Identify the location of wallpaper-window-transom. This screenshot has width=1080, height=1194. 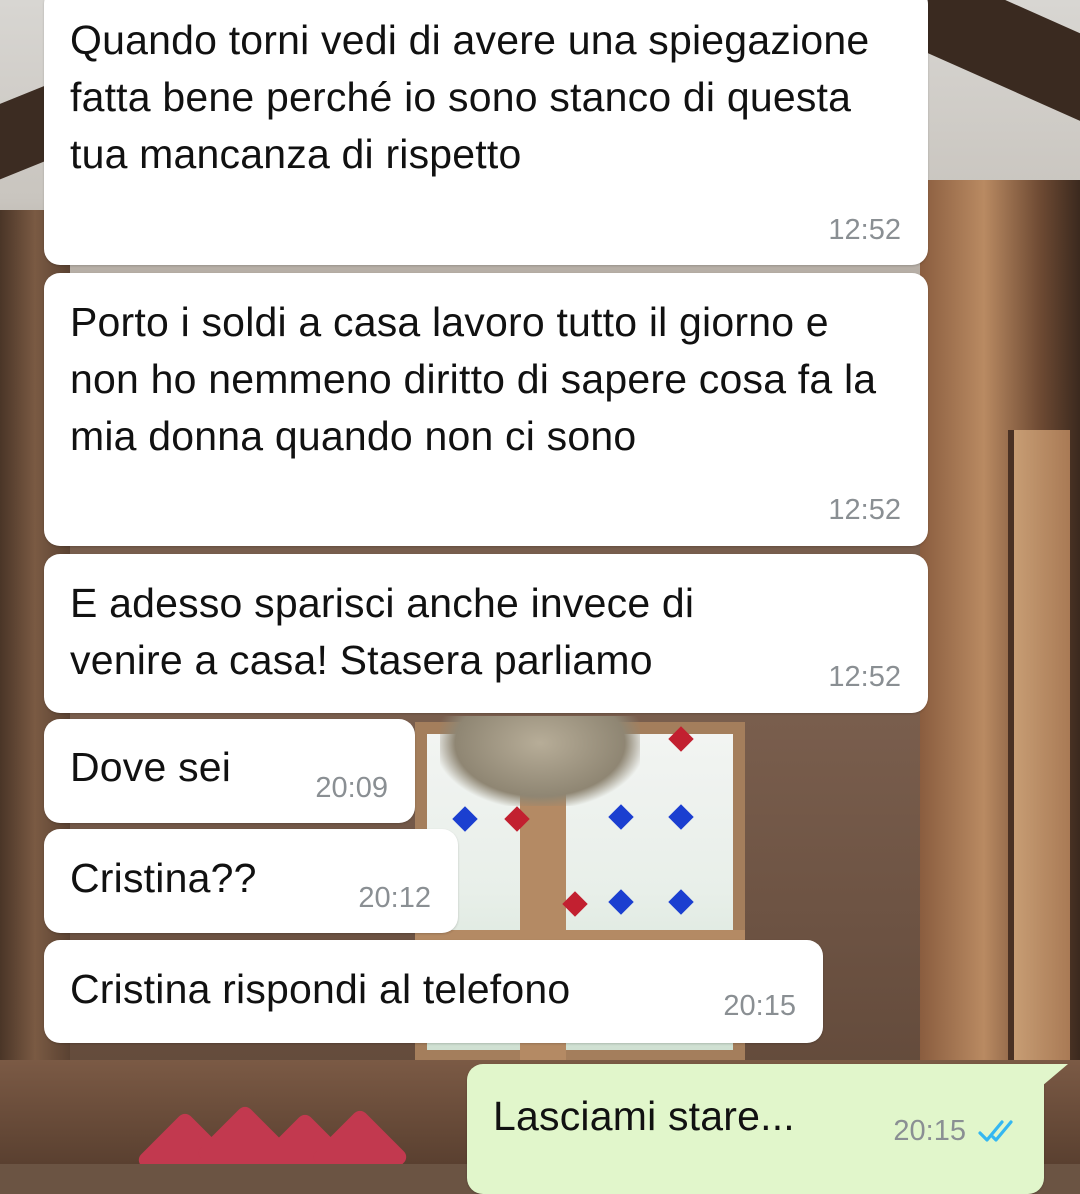
(580, 935).